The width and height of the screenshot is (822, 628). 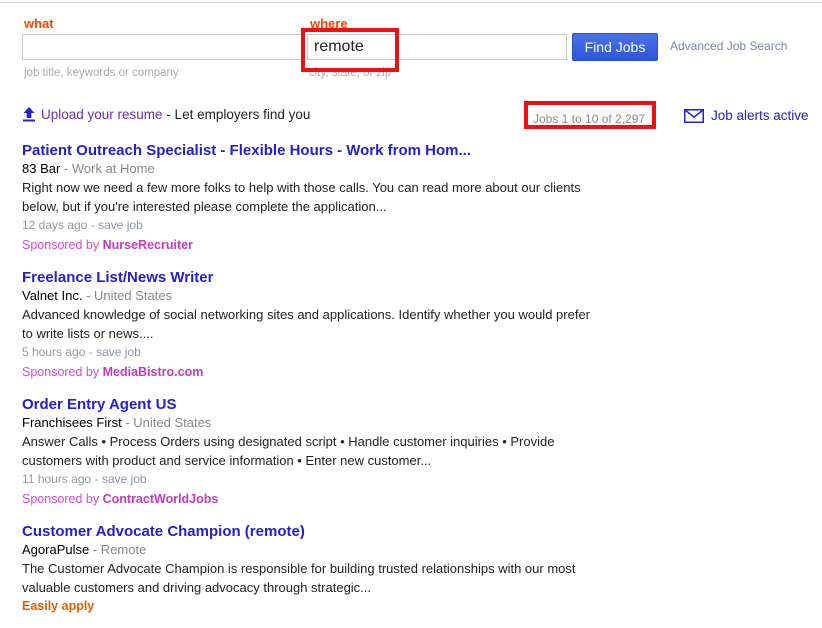 What do you see at coordinates (437, 47) in the screenshot?
I see `where-input` at bounding box center [437, 47].